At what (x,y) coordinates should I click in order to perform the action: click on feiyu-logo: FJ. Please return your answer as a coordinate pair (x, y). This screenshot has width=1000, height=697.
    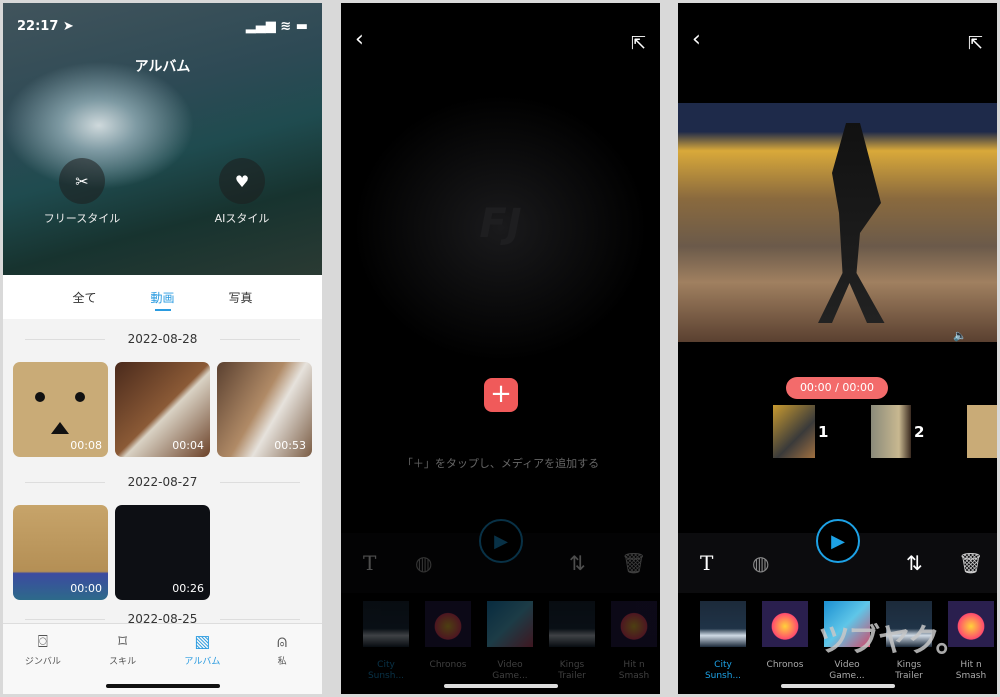
    Looking at the image, I should click on (500, 224).